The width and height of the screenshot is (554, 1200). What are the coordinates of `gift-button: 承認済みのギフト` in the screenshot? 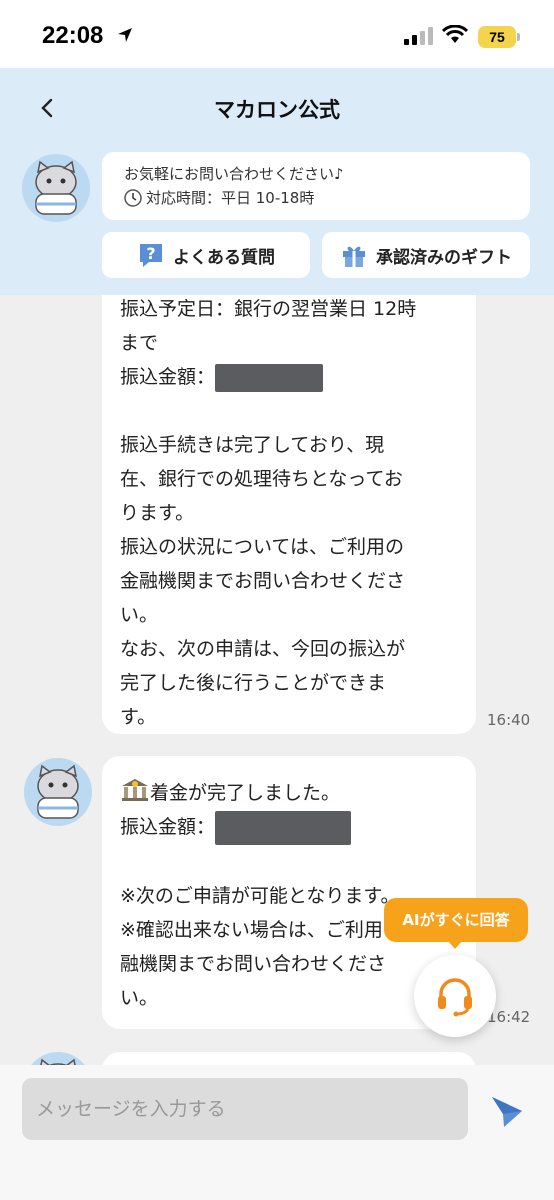 It's located at (426, 255).